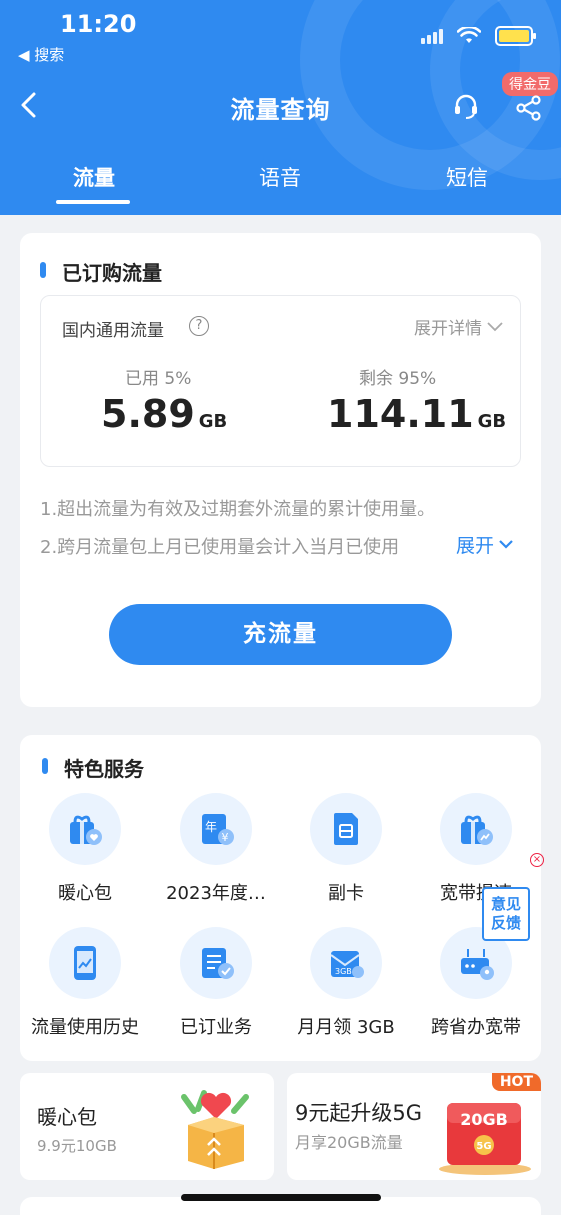 This screenshot has width=561, height=1215. Describe the element at coordinates (281, 1197) in the screenshot. I see `home-indicator` at that location.